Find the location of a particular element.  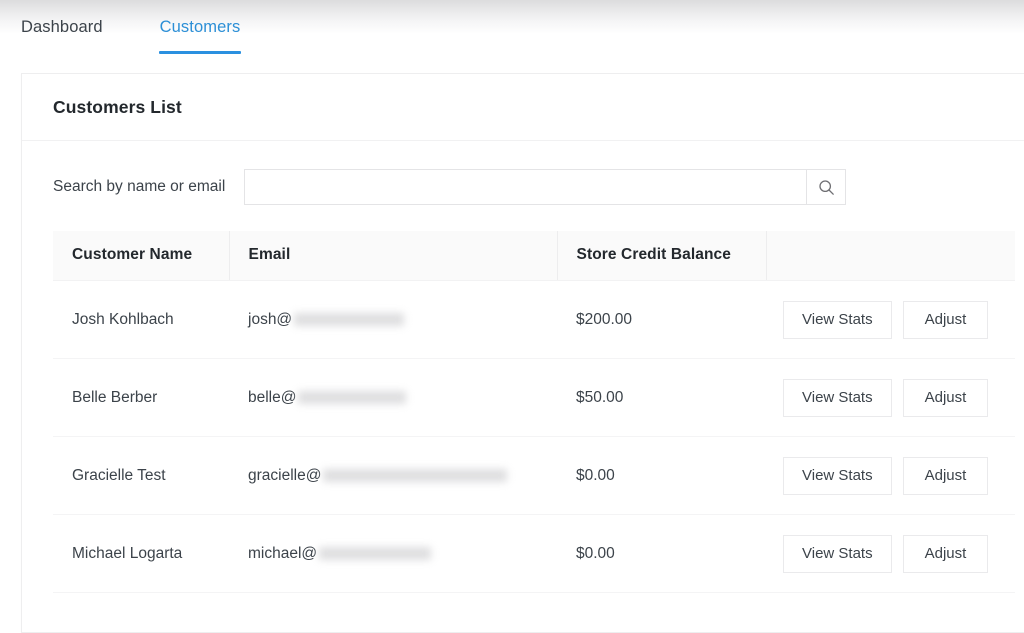

table-header: Customer Name Email Store Credit Balance is located at coordinates (534, 256).